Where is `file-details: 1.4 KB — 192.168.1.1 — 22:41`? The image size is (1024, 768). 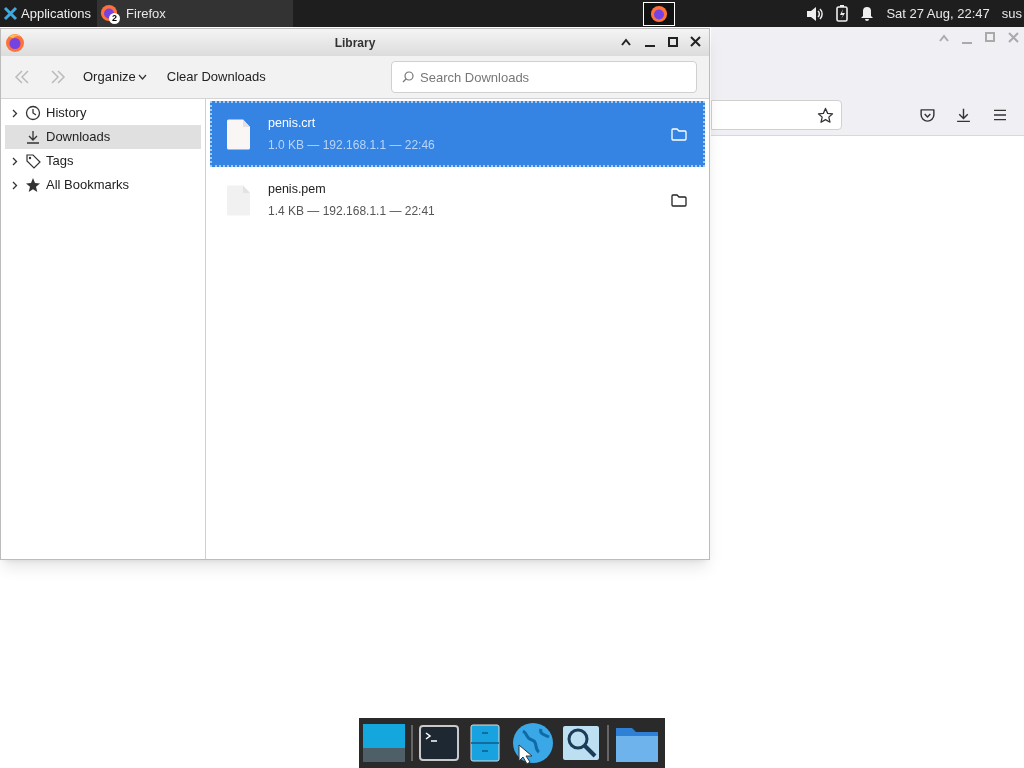 file-details: 1.4 KB — 192.168.1.1 — 22:41 is located at coordinates (351, 211).